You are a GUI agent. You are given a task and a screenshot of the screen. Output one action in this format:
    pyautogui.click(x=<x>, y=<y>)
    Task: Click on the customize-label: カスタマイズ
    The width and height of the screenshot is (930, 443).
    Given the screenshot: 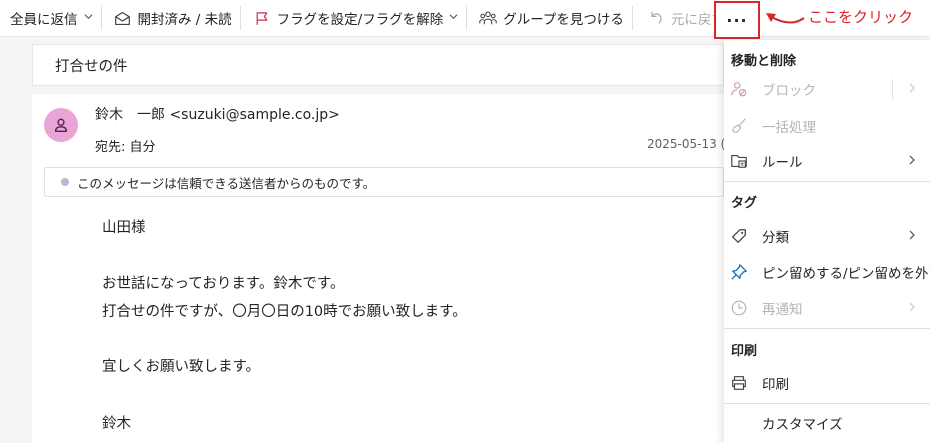 What is the action you would take?
    pyautogui.click(x=802, y=425)
    